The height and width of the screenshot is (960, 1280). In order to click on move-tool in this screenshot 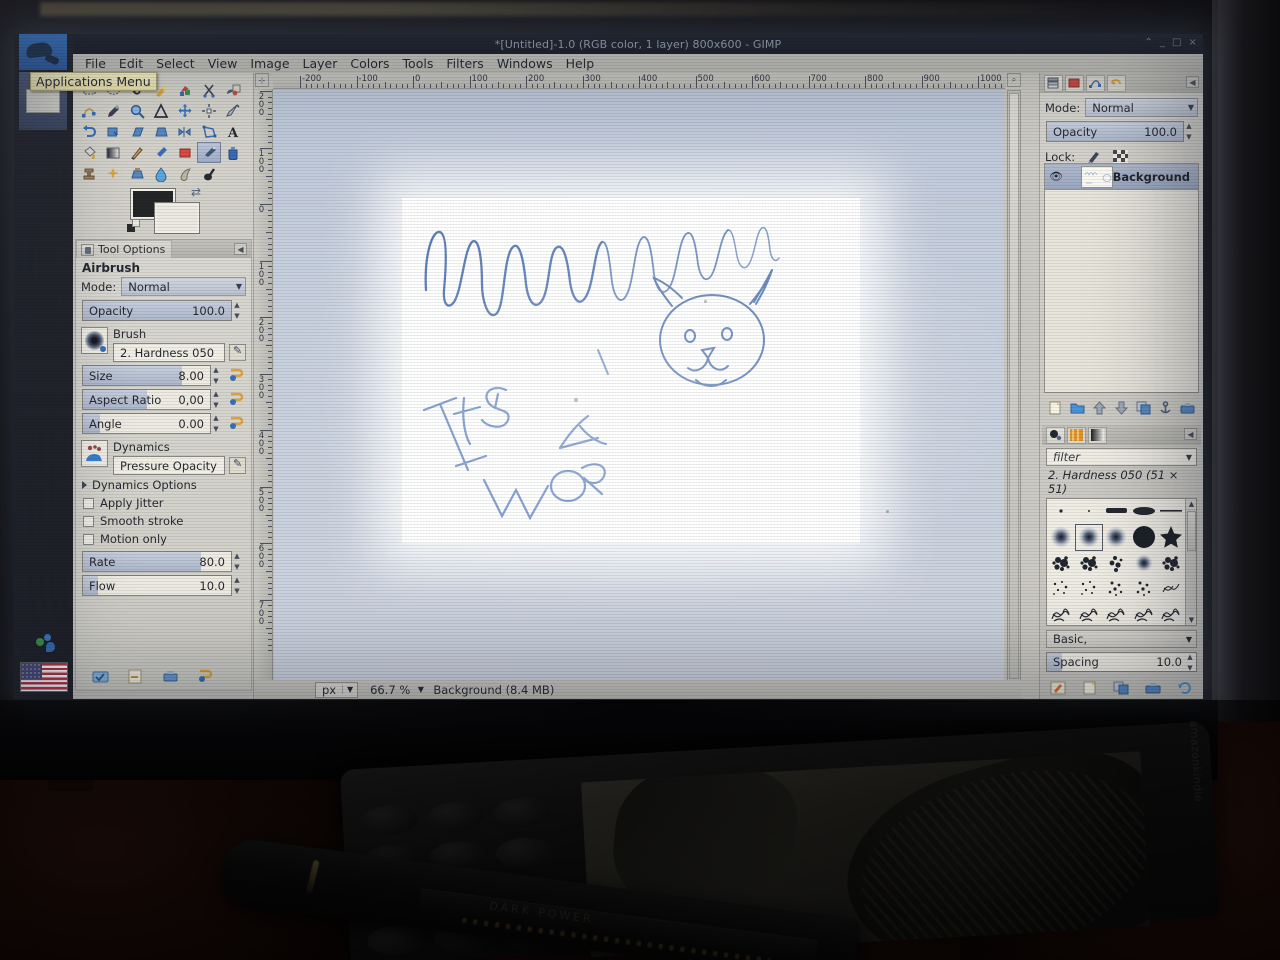, I will do `click(185, 110)`.